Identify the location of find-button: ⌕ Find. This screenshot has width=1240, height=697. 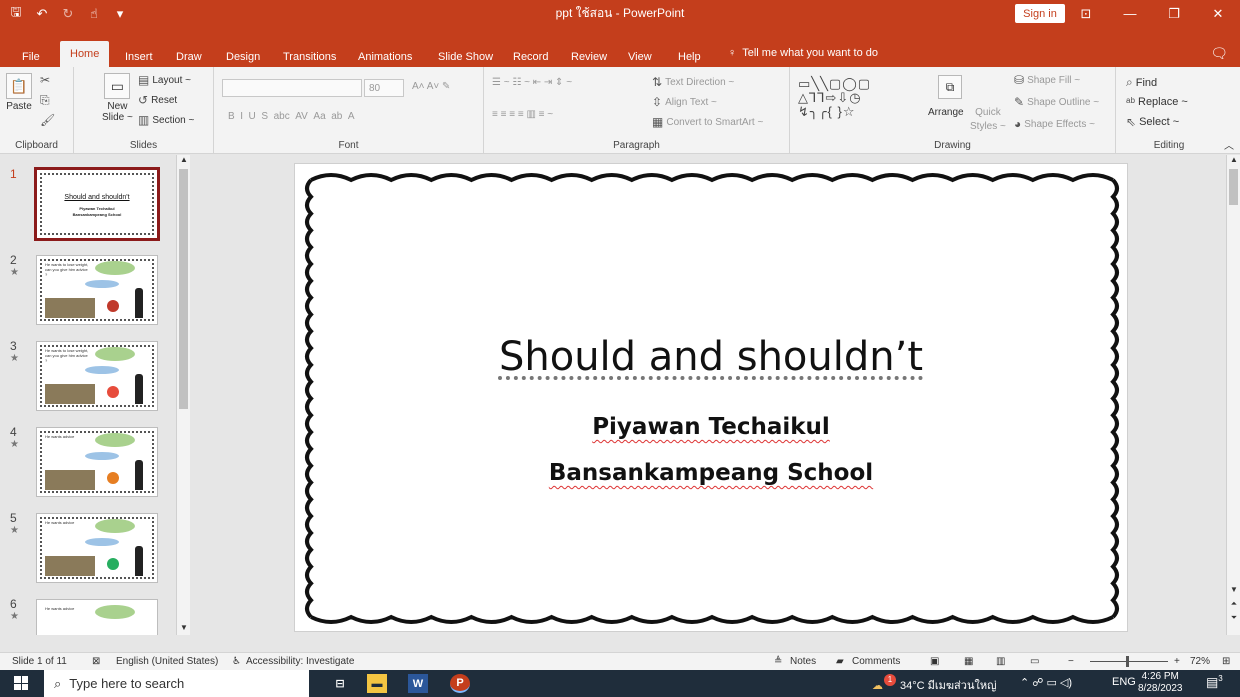
(1141, 82).